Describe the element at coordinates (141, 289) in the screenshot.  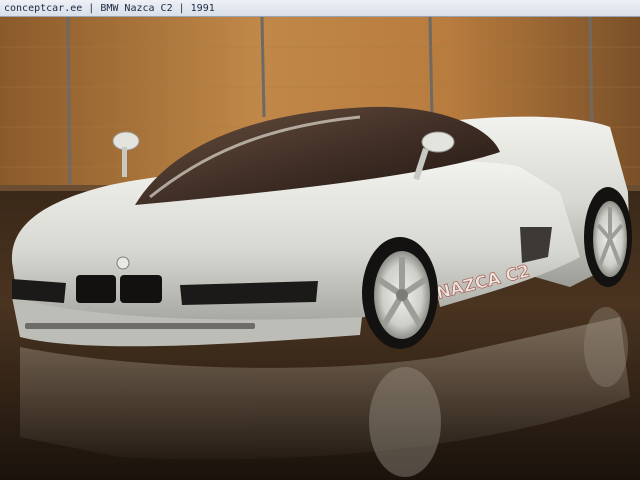
I see `grille-right` at that location.